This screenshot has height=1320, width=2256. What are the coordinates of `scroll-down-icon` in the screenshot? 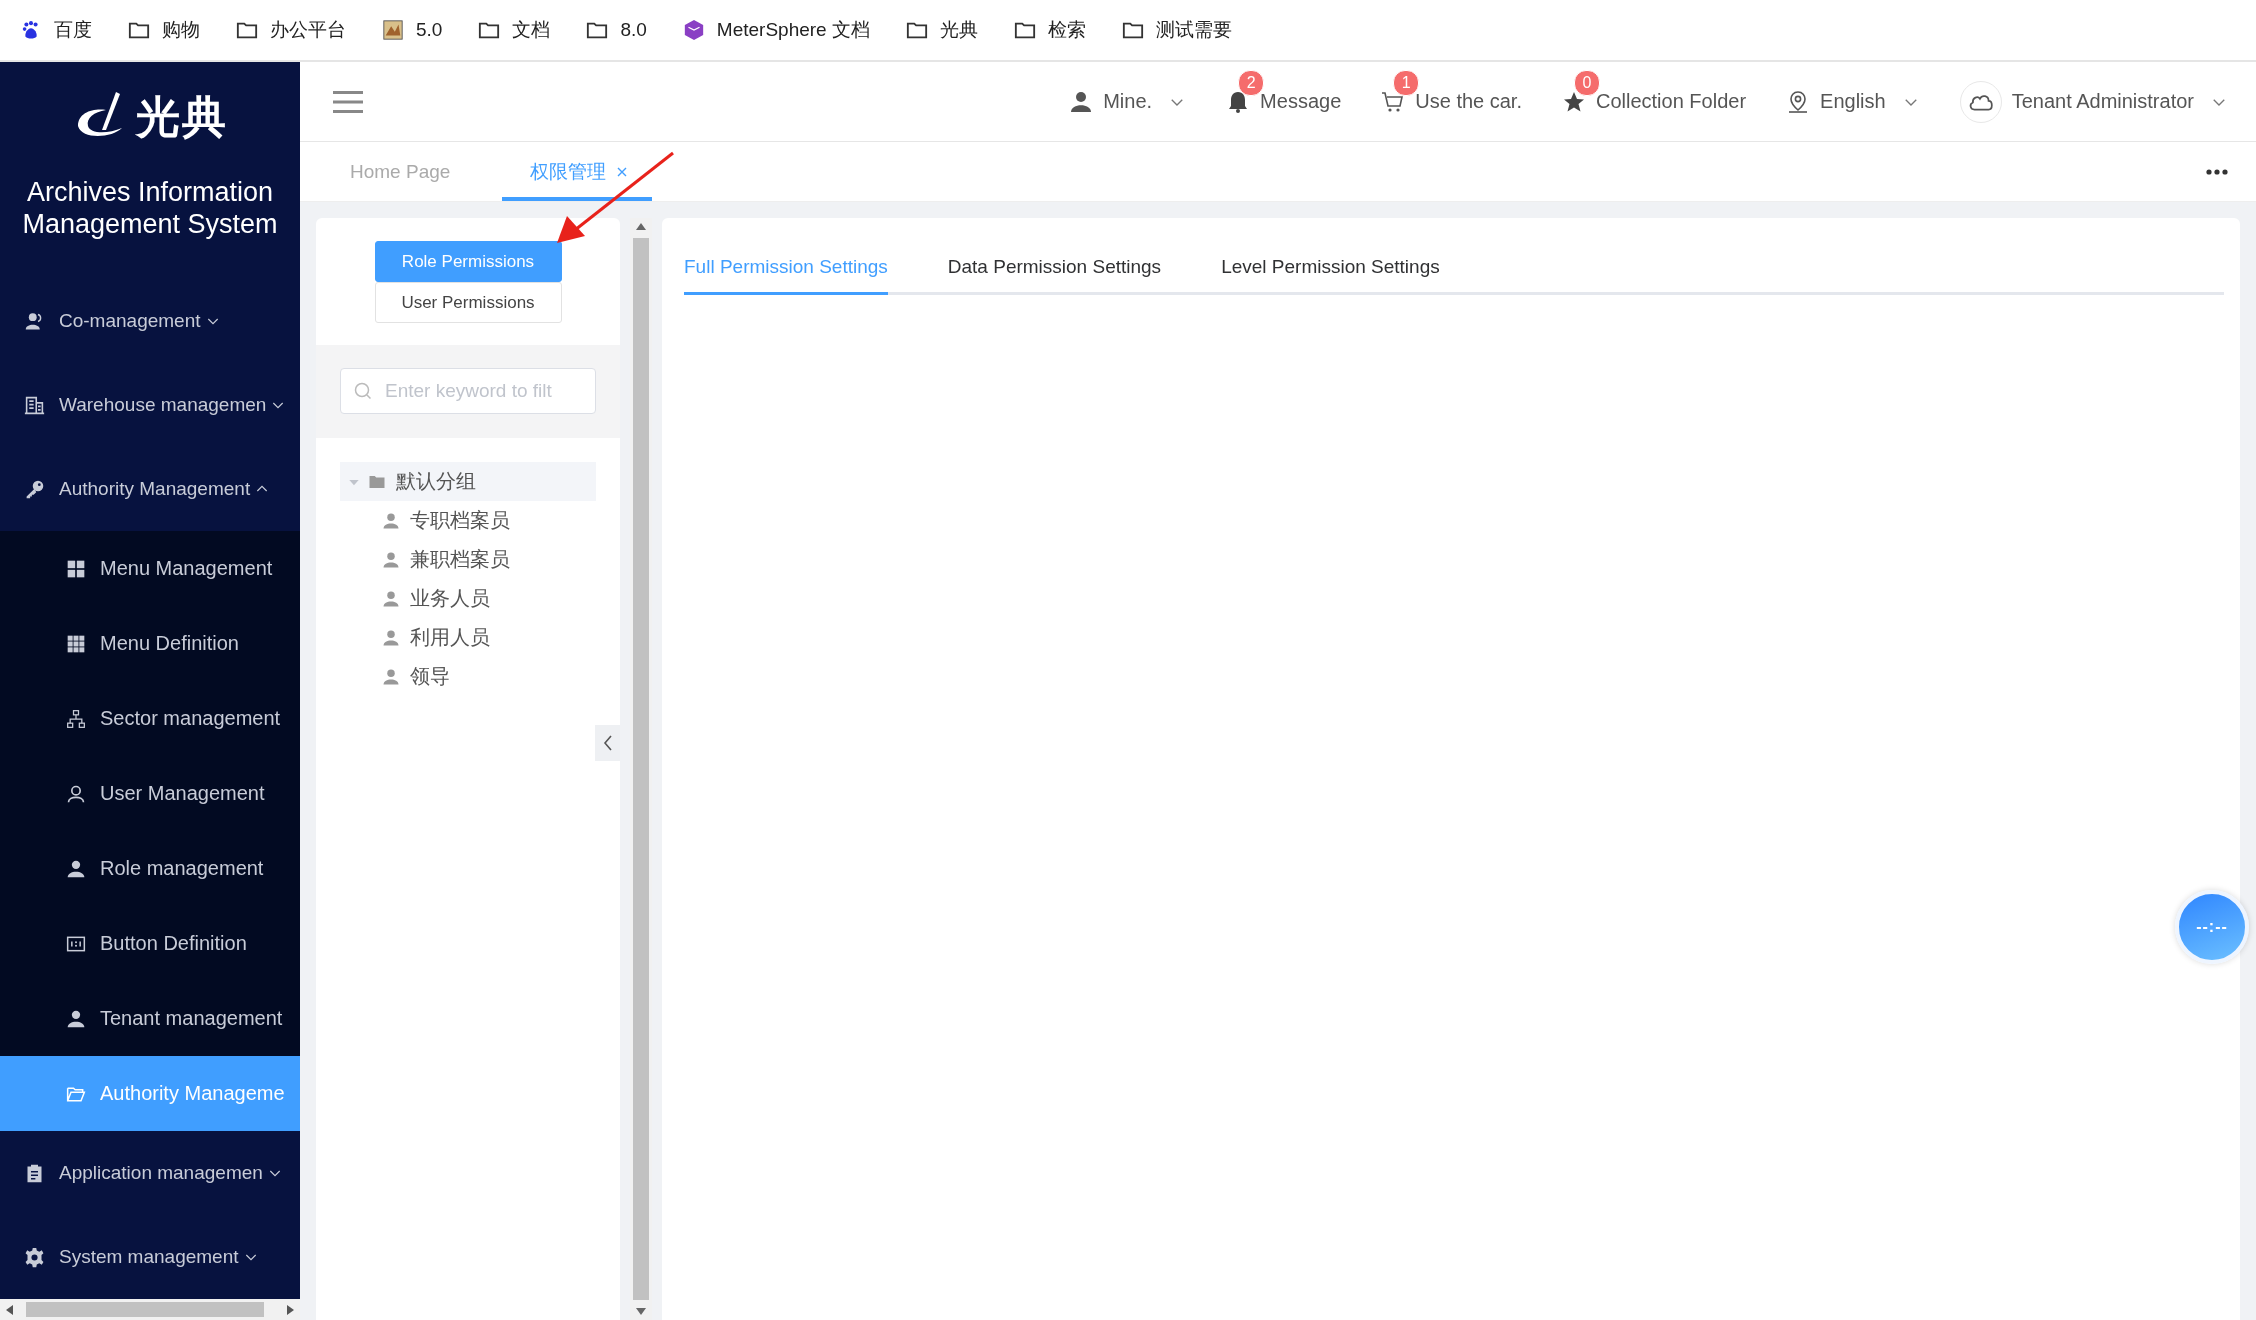 It's located at (641, 1311).